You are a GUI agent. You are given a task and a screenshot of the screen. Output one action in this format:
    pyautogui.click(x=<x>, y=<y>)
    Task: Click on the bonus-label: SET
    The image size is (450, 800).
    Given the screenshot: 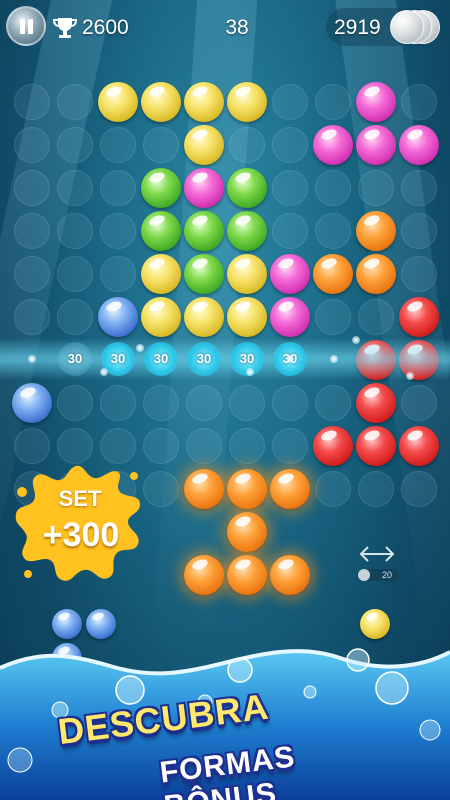 What is the action you would take?
    pyautogui.click(x=80, y=498)
    